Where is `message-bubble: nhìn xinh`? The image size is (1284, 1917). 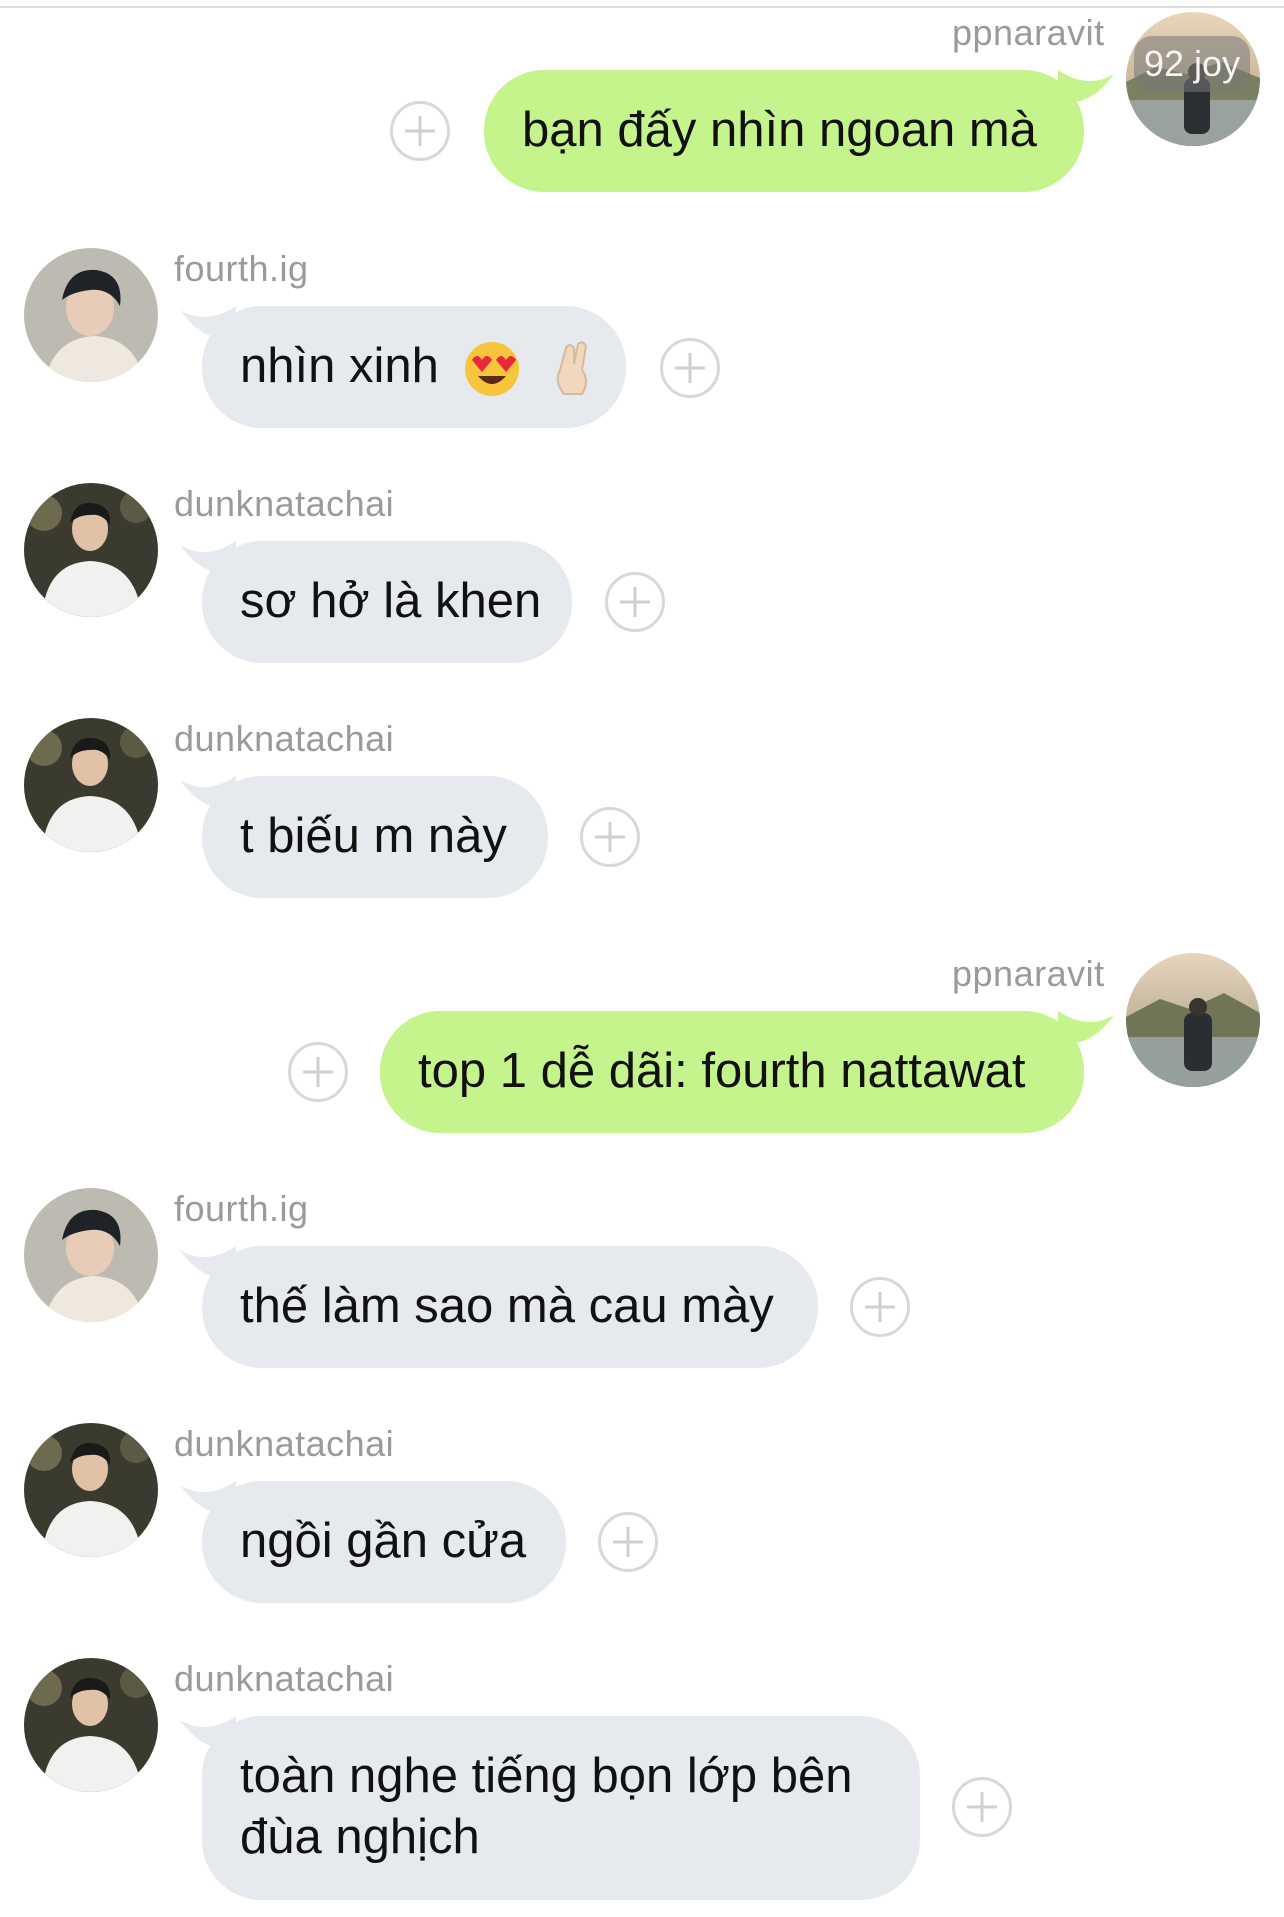
message-bubble: nhìn xinh is located at coordinates (414, 367).